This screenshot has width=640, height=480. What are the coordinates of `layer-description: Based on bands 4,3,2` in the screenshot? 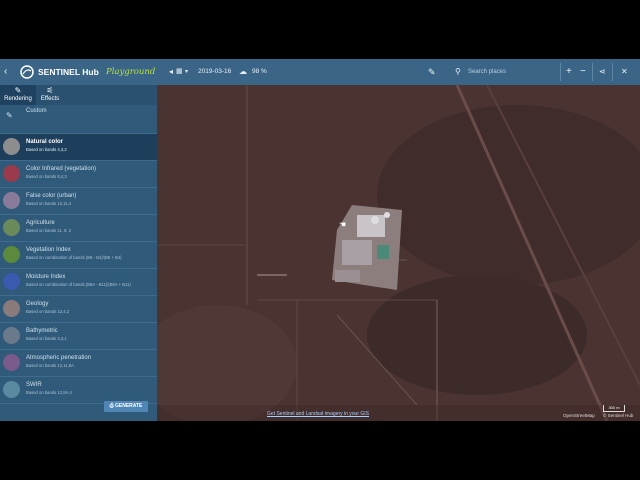 It's located at (46, 149).